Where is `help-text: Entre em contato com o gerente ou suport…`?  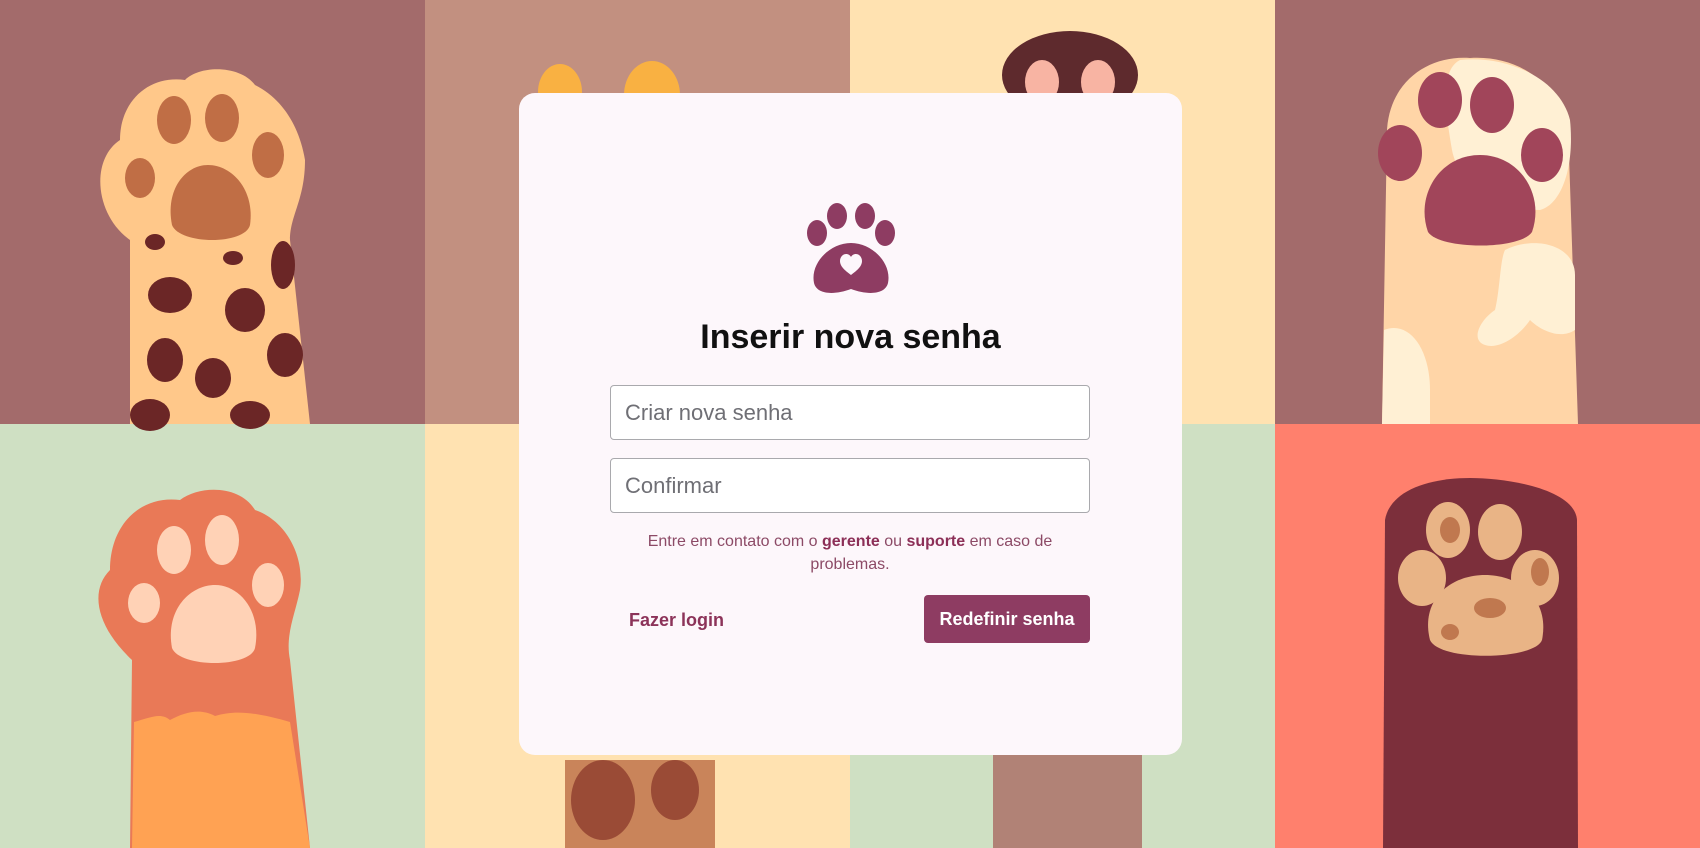 help-text: Entre em contato com o gerente ou suport… is located at coordinates (850, 553).